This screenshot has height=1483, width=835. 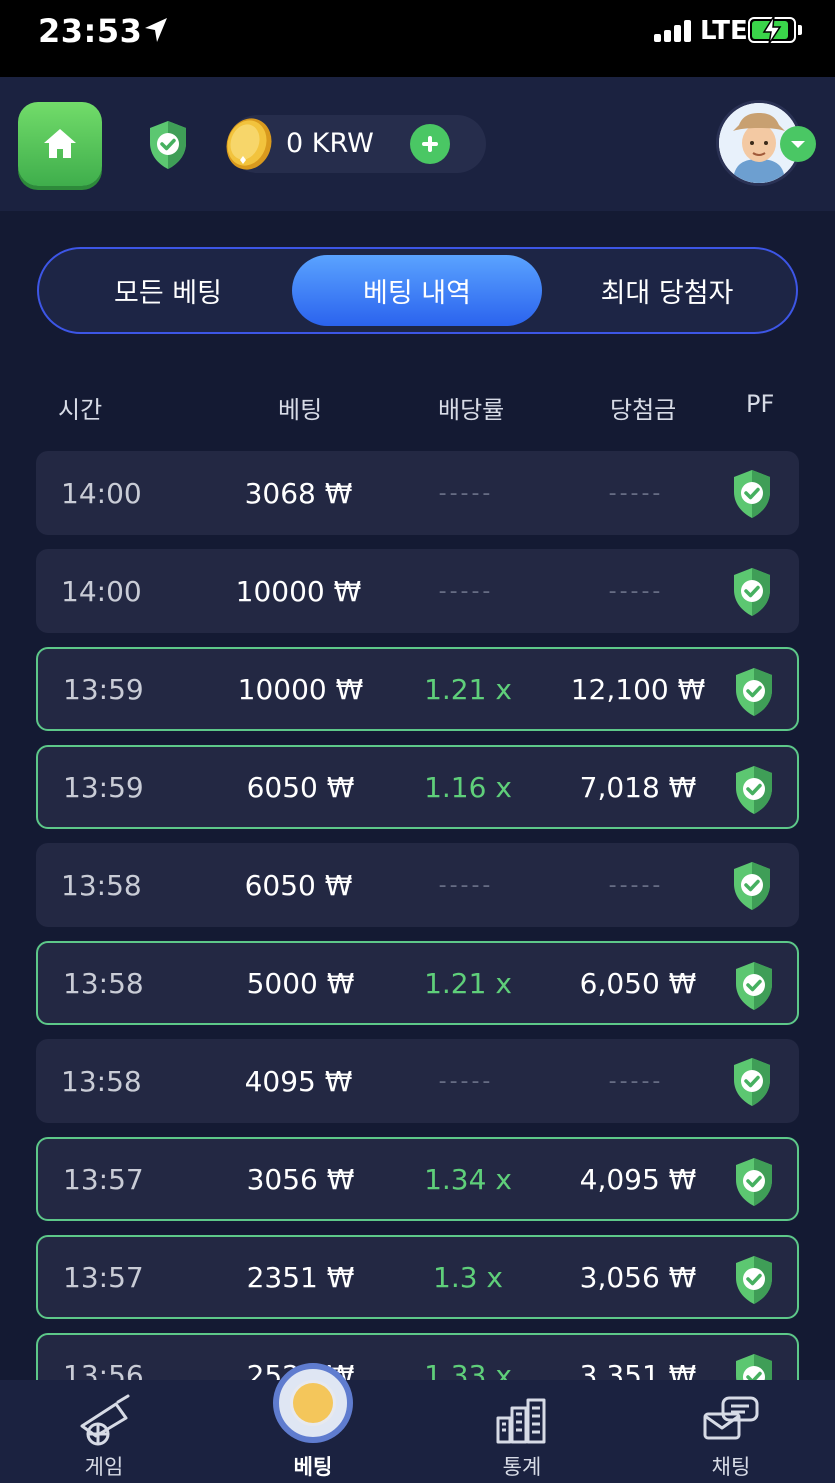 What do you see at coordinates (638, 1369) in the screenshot?
I see `row-winnings: 3,351 ₩` at bounding box center [638, 1369].